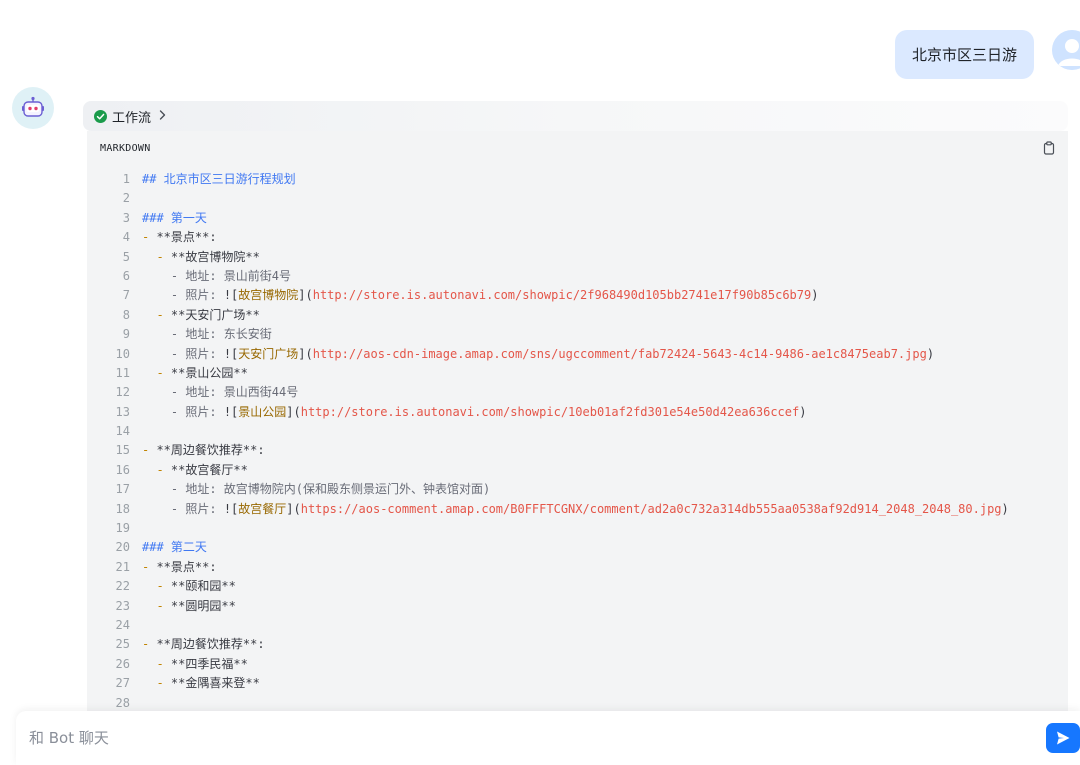 This screenshot has height=765, width=1080. What do you see at coordinates (122, 644) in the screenshot?
I see `line-number: 25` at bounding box center [122, 644].